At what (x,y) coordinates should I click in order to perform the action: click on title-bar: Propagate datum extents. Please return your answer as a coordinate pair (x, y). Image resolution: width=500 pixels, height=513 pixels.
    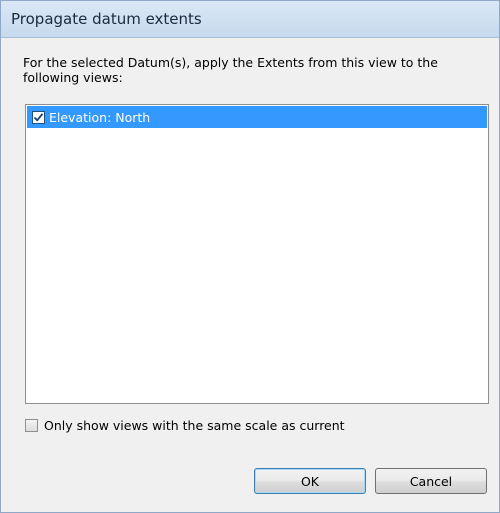
    Looking at the image, I should click on (250, 19).